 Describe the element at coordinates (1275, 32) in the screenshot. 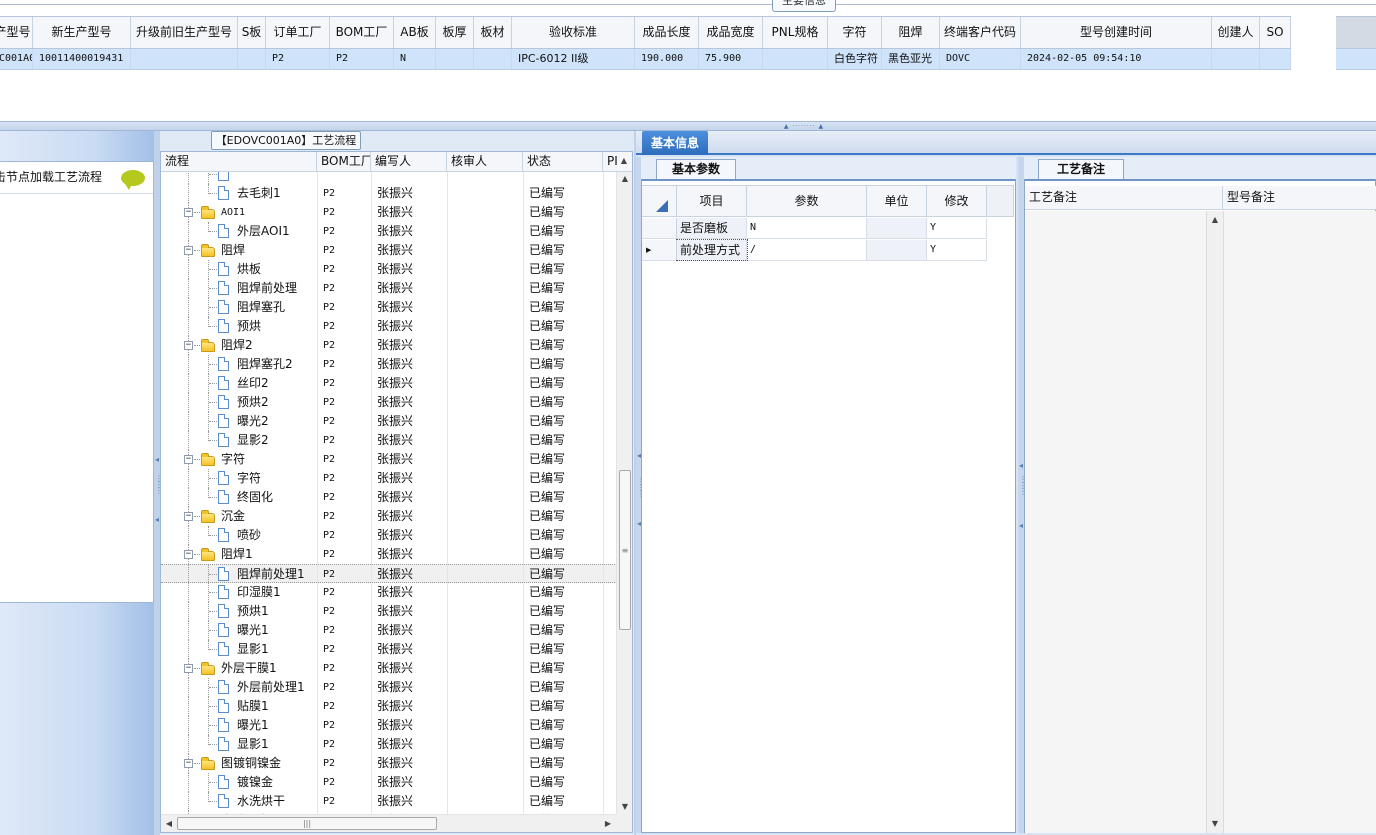

I see `column-header: SO` at that location.